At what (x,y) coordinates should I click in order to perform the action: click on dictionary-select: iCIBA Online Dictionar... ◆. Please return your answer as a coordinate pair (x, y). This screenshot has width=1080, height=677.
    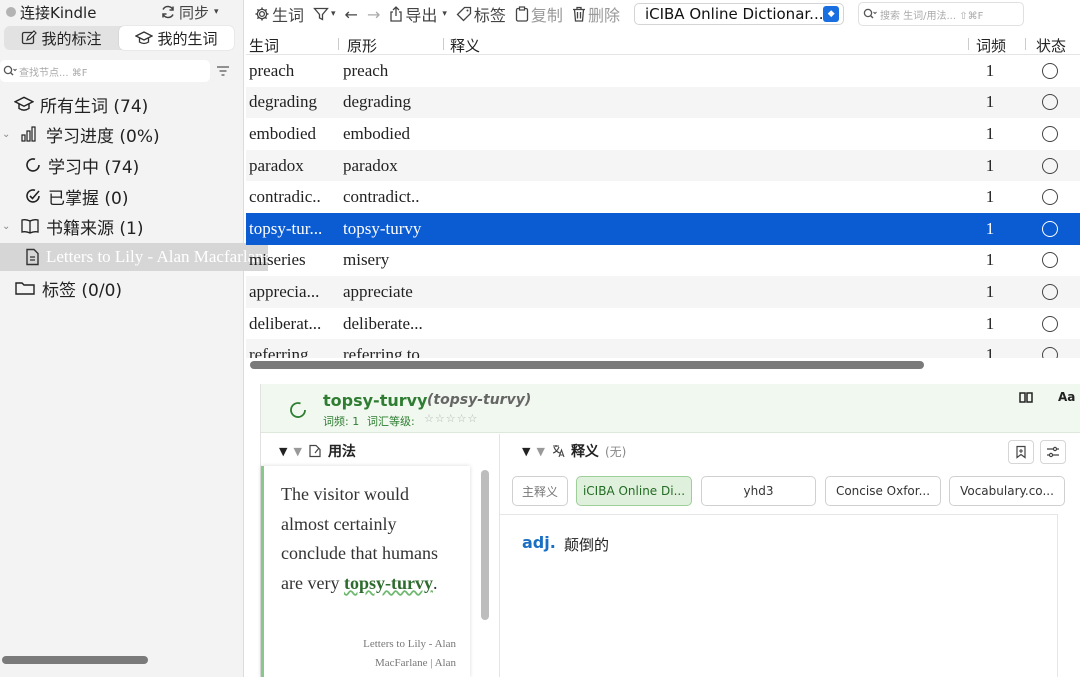
    Looking at the image, I should click on (738, 14).